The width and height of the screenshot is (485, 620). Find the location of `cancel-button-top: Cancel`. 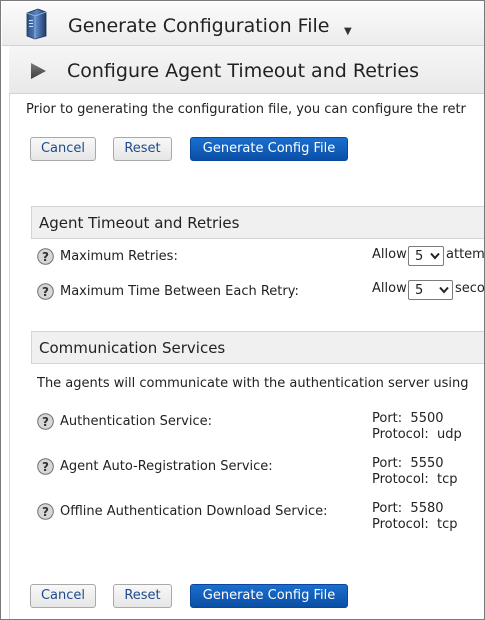

cancel-button-top: Cancel is located at coordinates (63, 149).